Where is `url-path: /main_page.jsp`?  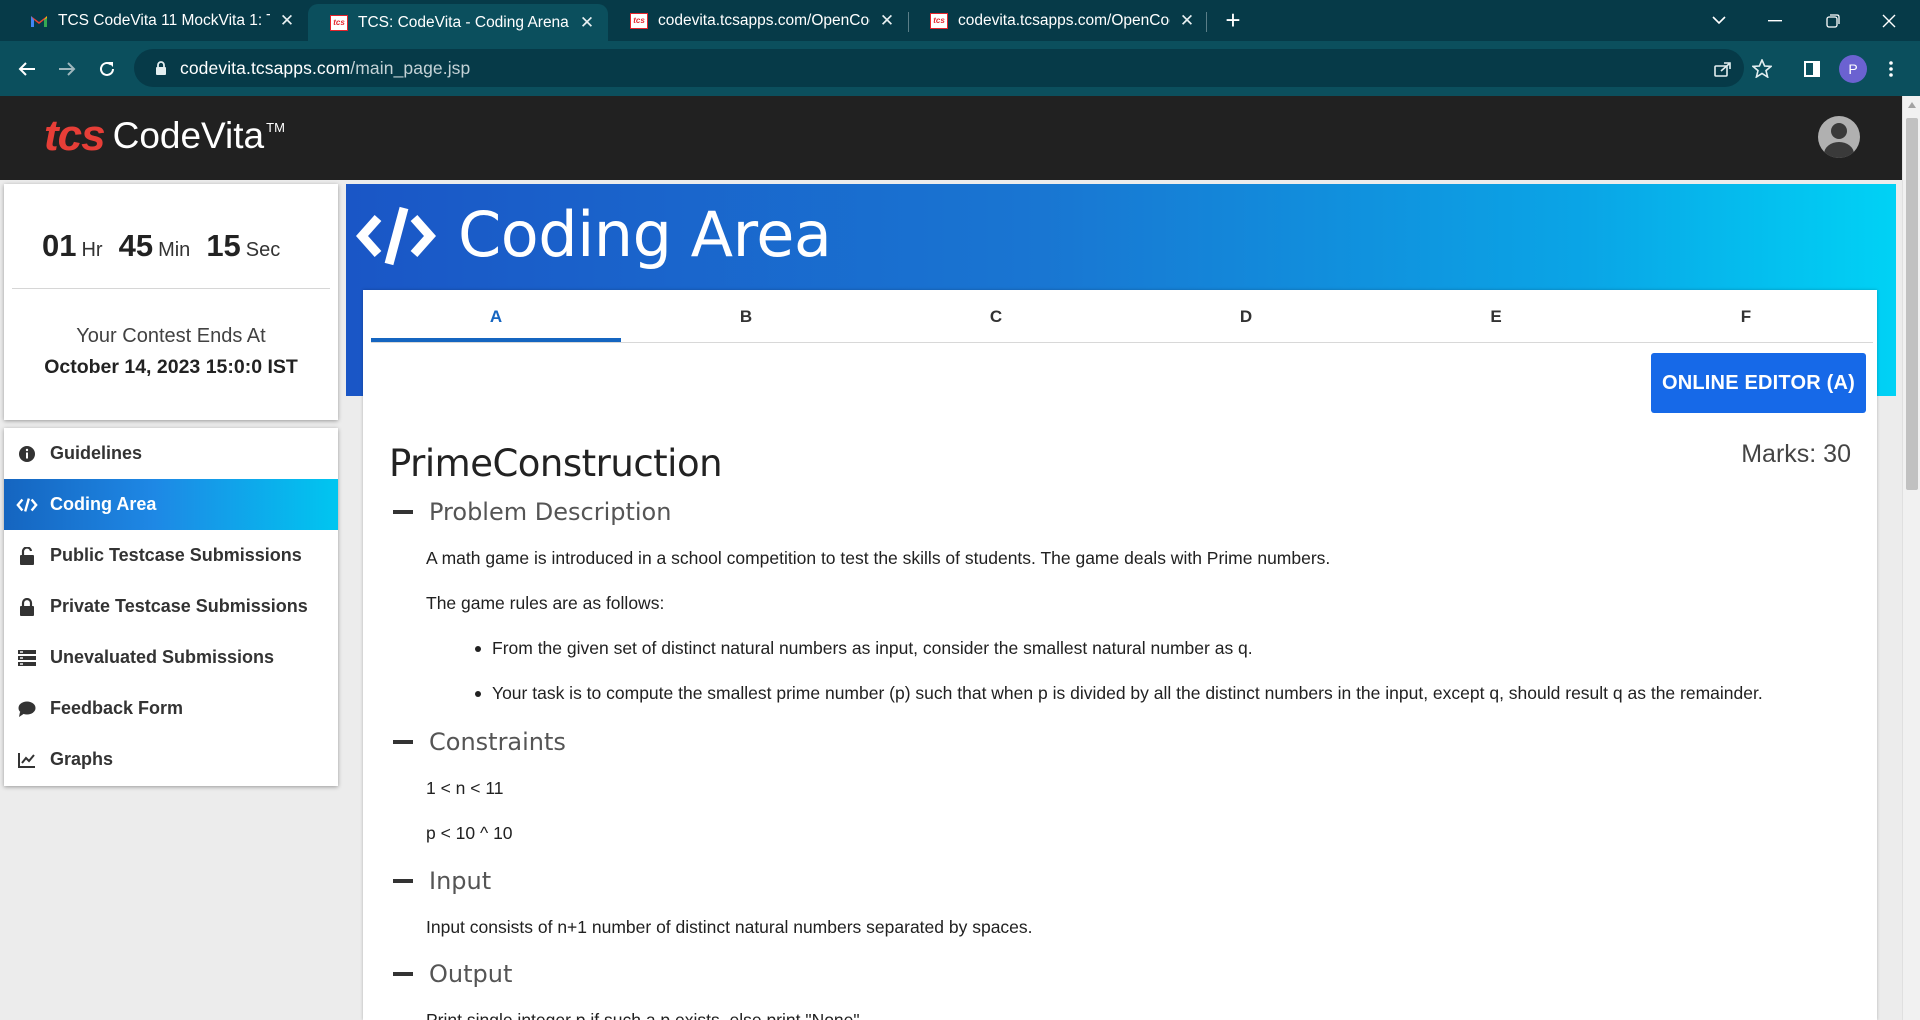 url-path: /main_page.jsp is located at coordinates (410, 67).